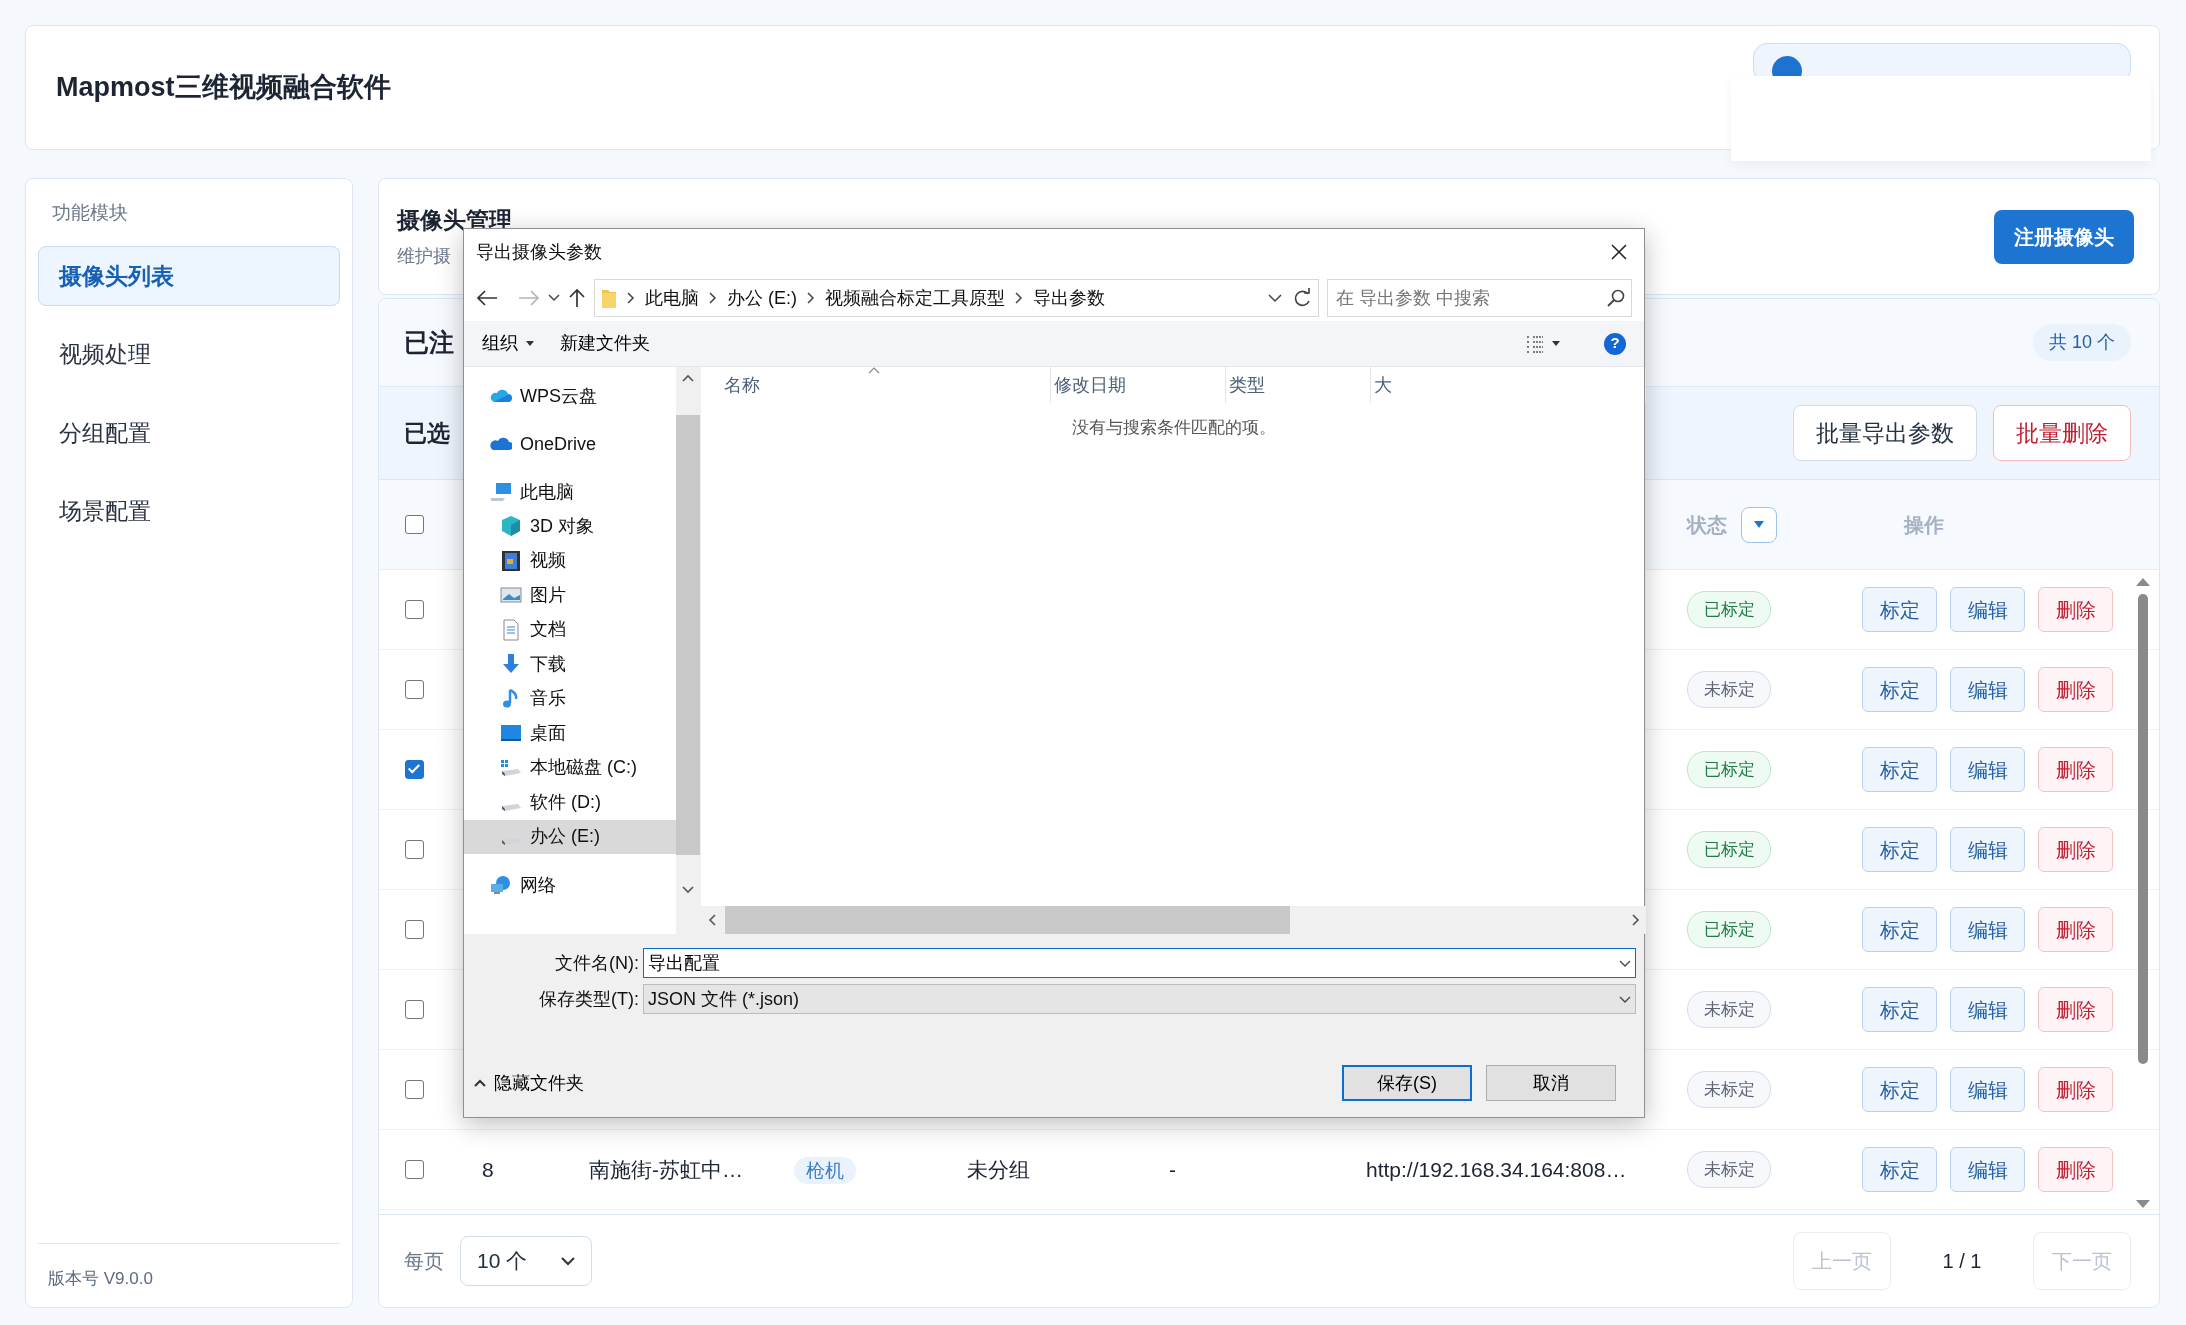 This screenshot has width=2186, height=1325. What do you see at coordinates (1508, 385) in the screenshot?
I see `column-header: 大` at bounding box center [1508, 385].